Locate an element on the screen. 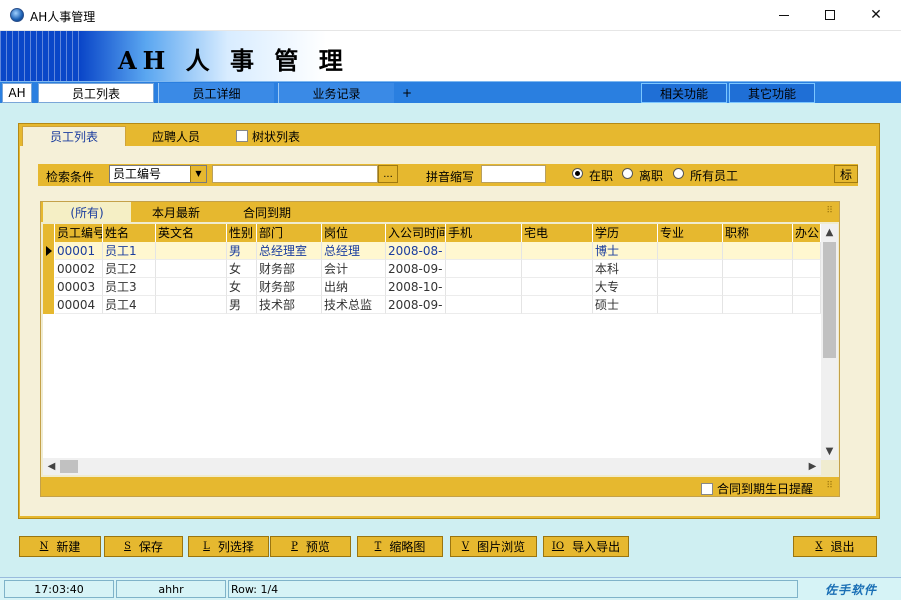  col-header-gender: 性别 is located at coordinates (242, 233).